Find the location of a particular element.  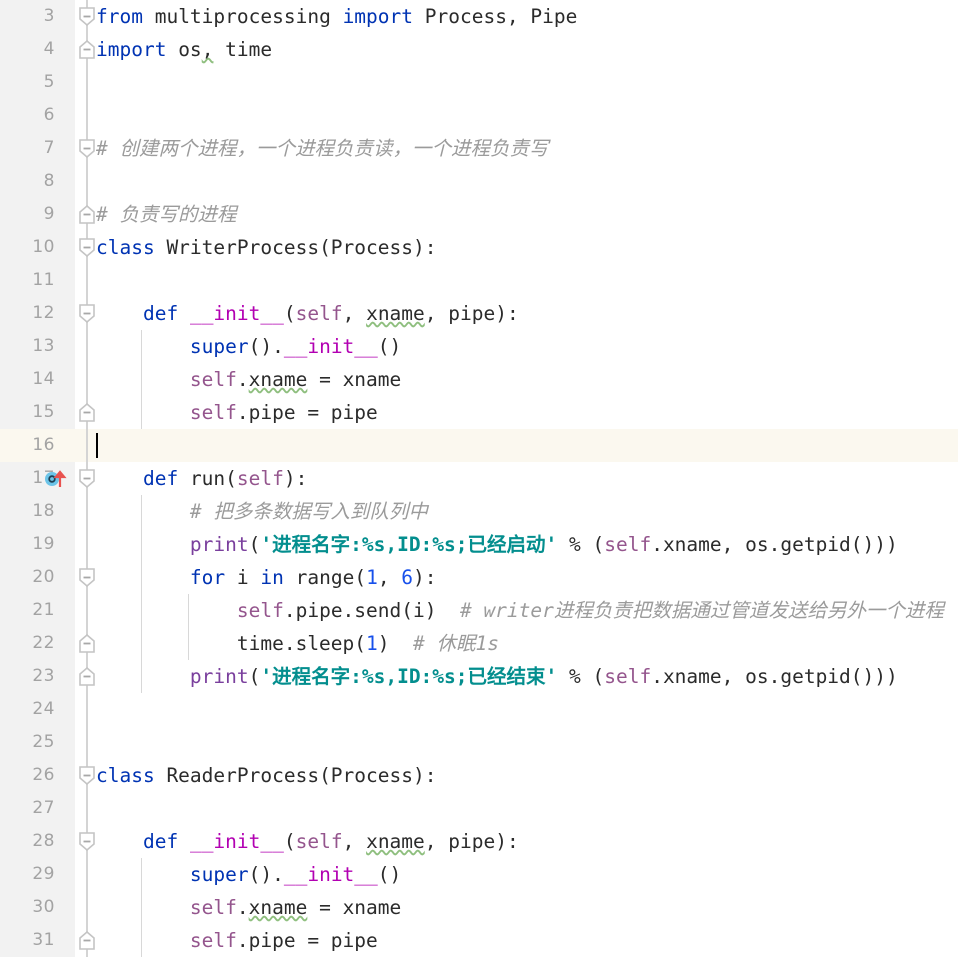

editor-gutter: 18 is located at coordinates (37, 511).